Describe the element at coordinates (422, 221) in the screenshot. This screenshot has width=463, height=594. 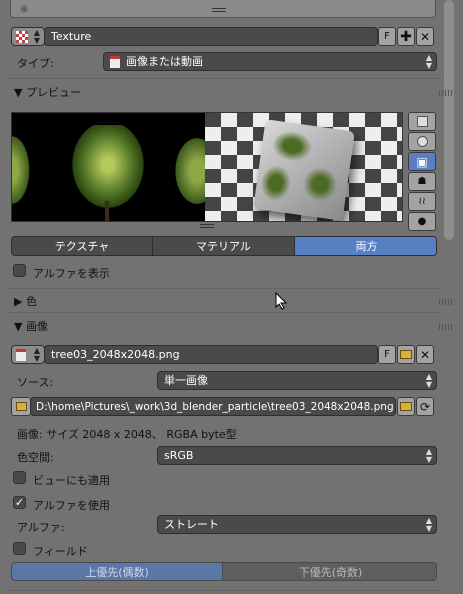
I see `sky-shape-icon: ●` at that location.